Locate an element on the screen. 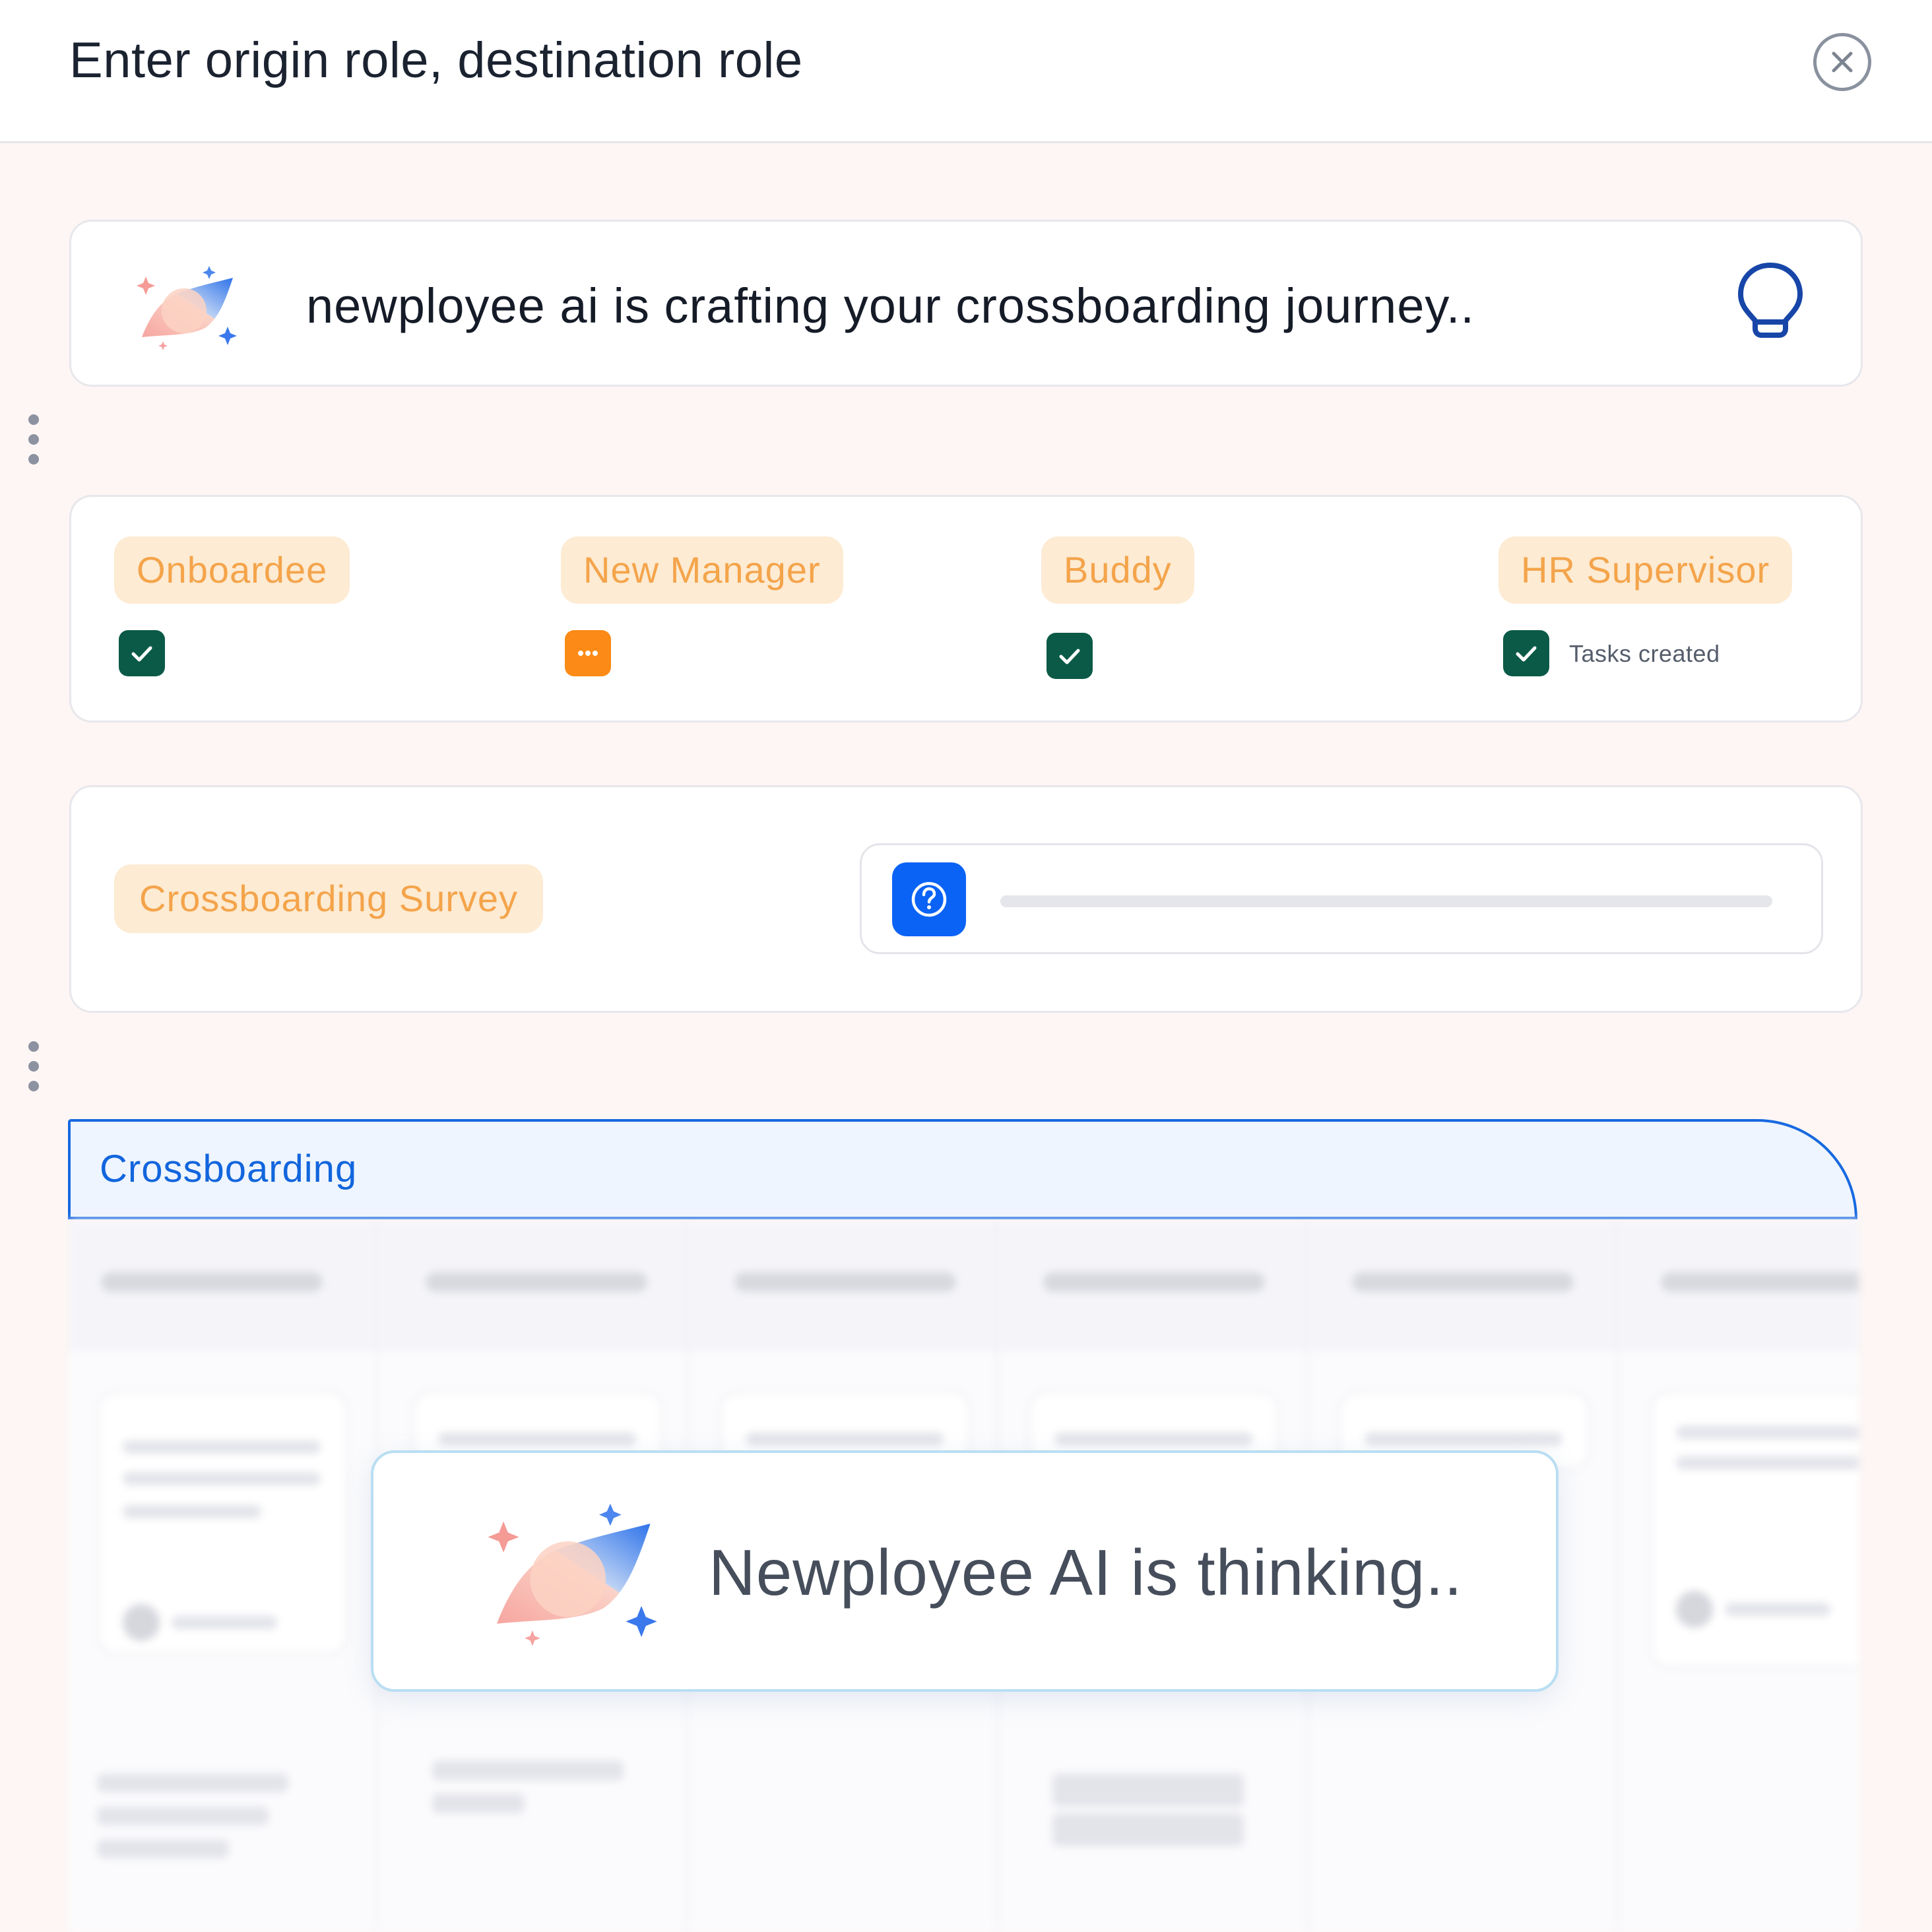 This screenshot has width=1932, height=1932. survey-card: Crossboarding Survey is located at coordinates (966, 899).